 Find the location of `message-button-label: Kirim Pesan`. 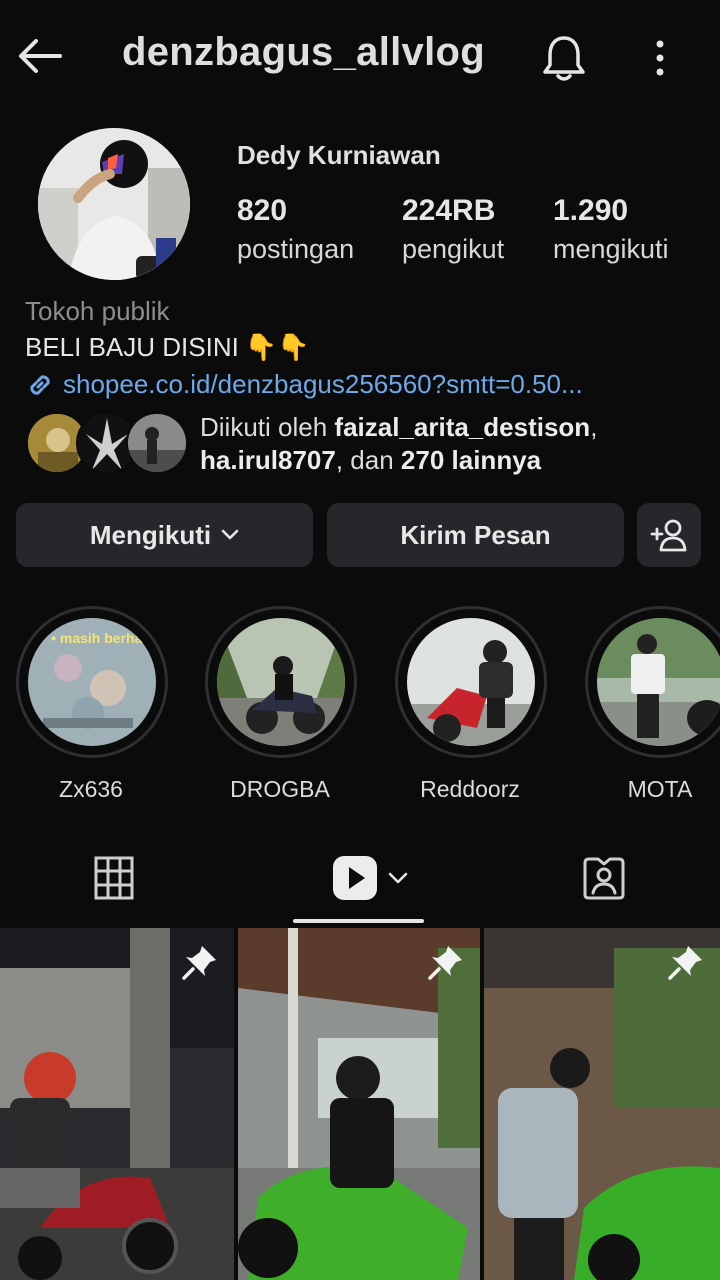

message-button-label: Kirim Pesan is located at coordinates (475, 534).